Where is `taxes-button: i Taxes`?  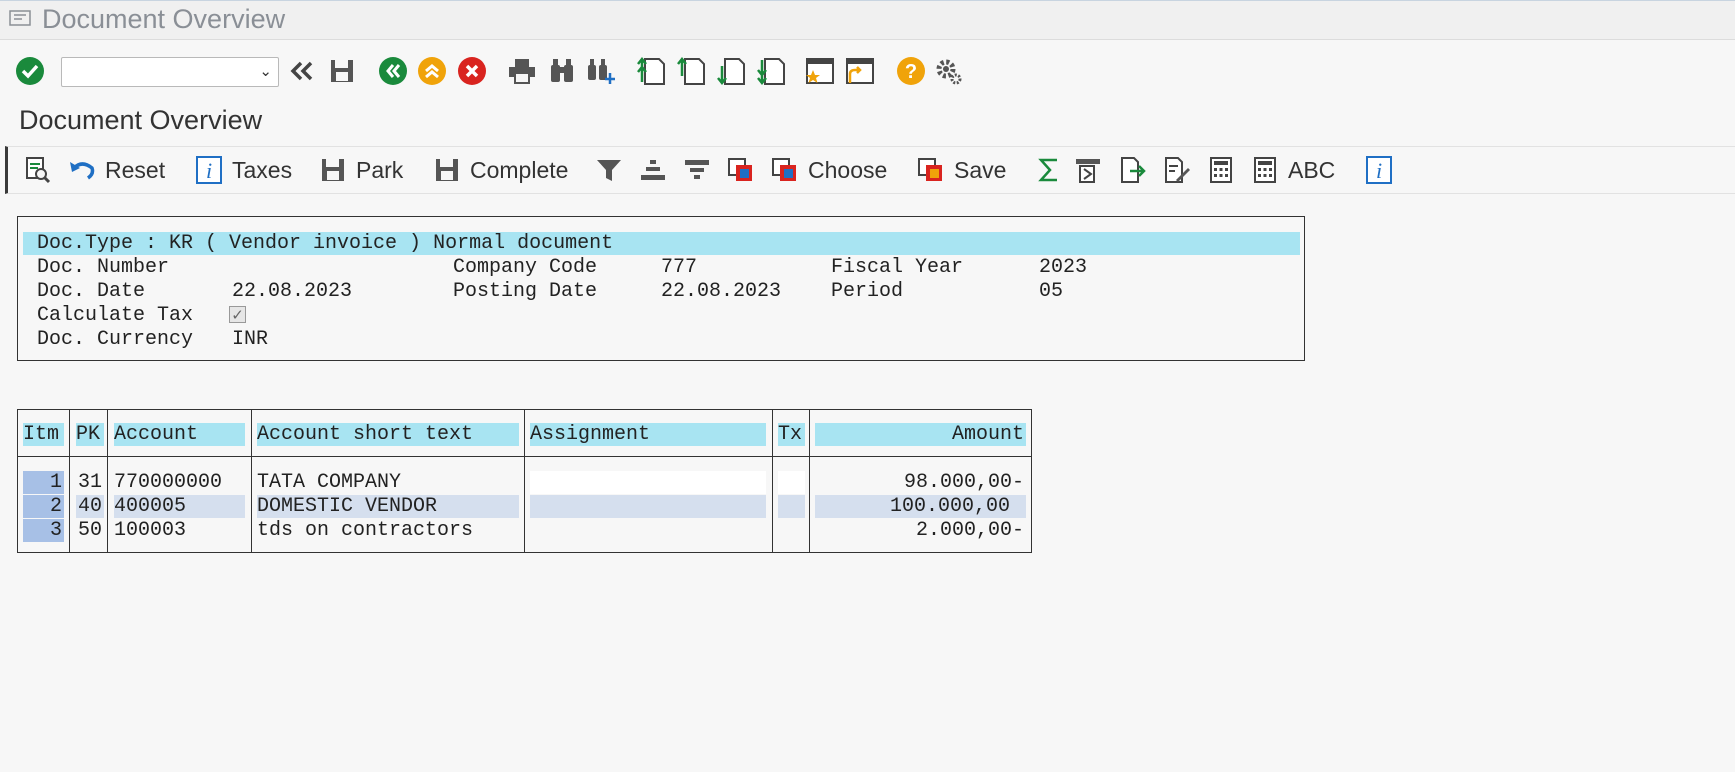
taxes-button: i Taxes is located at coordinates (243, 170).